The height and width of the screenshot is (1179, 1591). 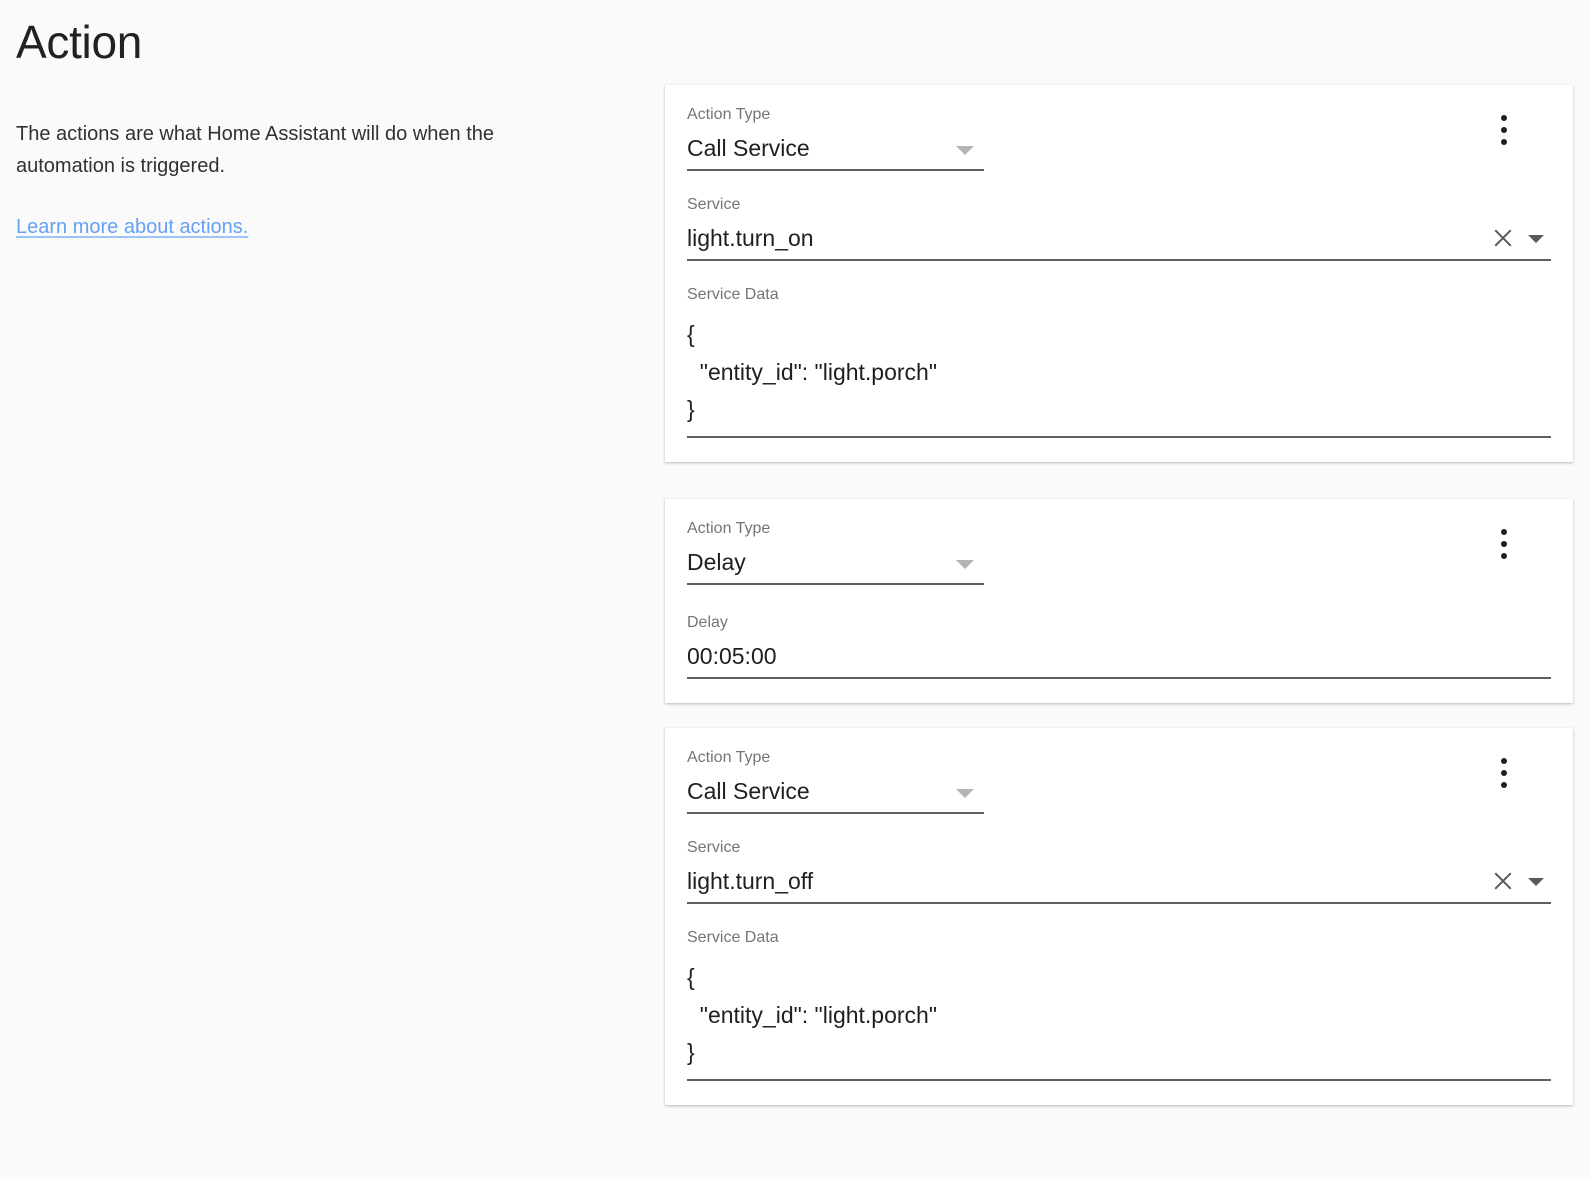 I want to click on page-title: Action, so click(x=79, y=42).